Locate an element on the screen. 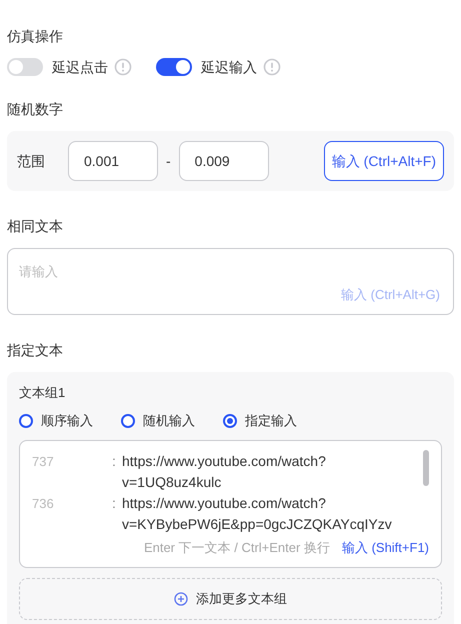 The width and height of the screenshot is (461, 624). group-title: 文本组1 is located at coordinates (42, 393).